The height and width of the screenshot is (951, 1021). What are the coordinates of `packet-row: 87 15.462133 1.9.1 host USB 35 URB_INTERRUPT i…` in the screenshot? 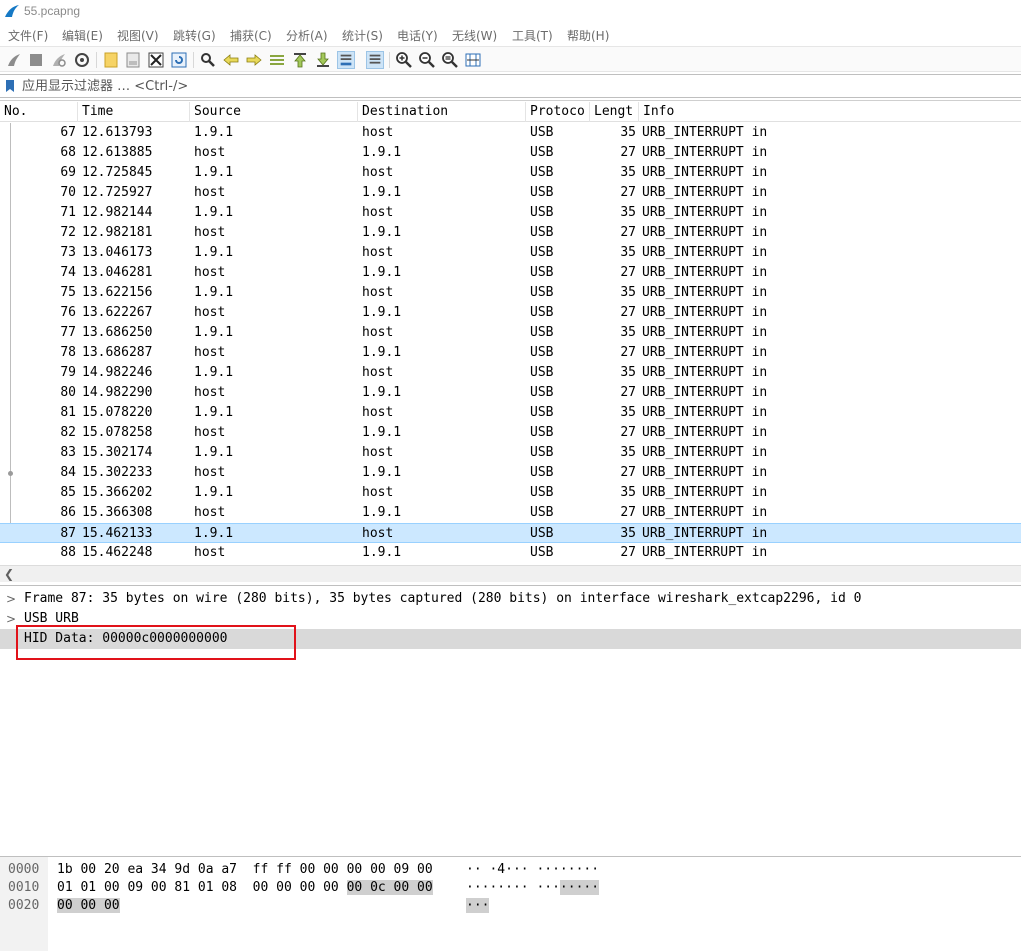 It's located at (510, 533).